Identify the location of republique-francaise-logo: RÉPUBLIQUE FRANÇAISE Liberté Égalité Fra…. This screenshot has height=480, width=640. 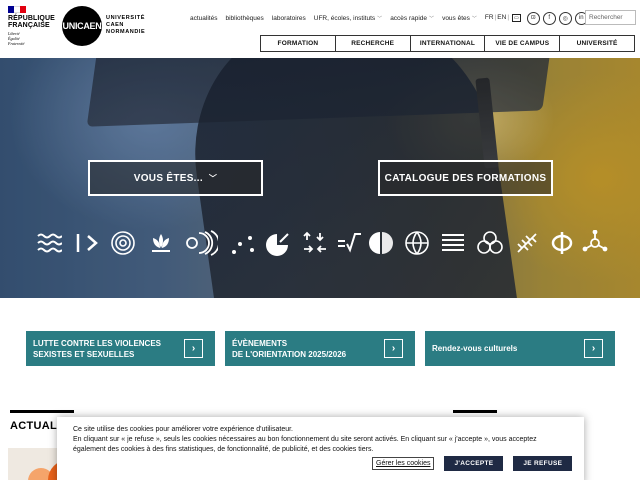
(31, 28).